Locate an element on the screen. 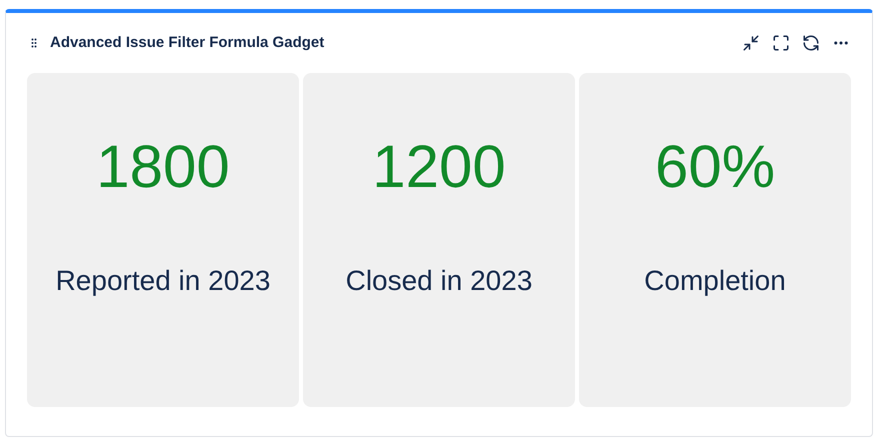 The height and width of the screenshot is (442, 878). refresh-icon is located at coordinates (811, 43).